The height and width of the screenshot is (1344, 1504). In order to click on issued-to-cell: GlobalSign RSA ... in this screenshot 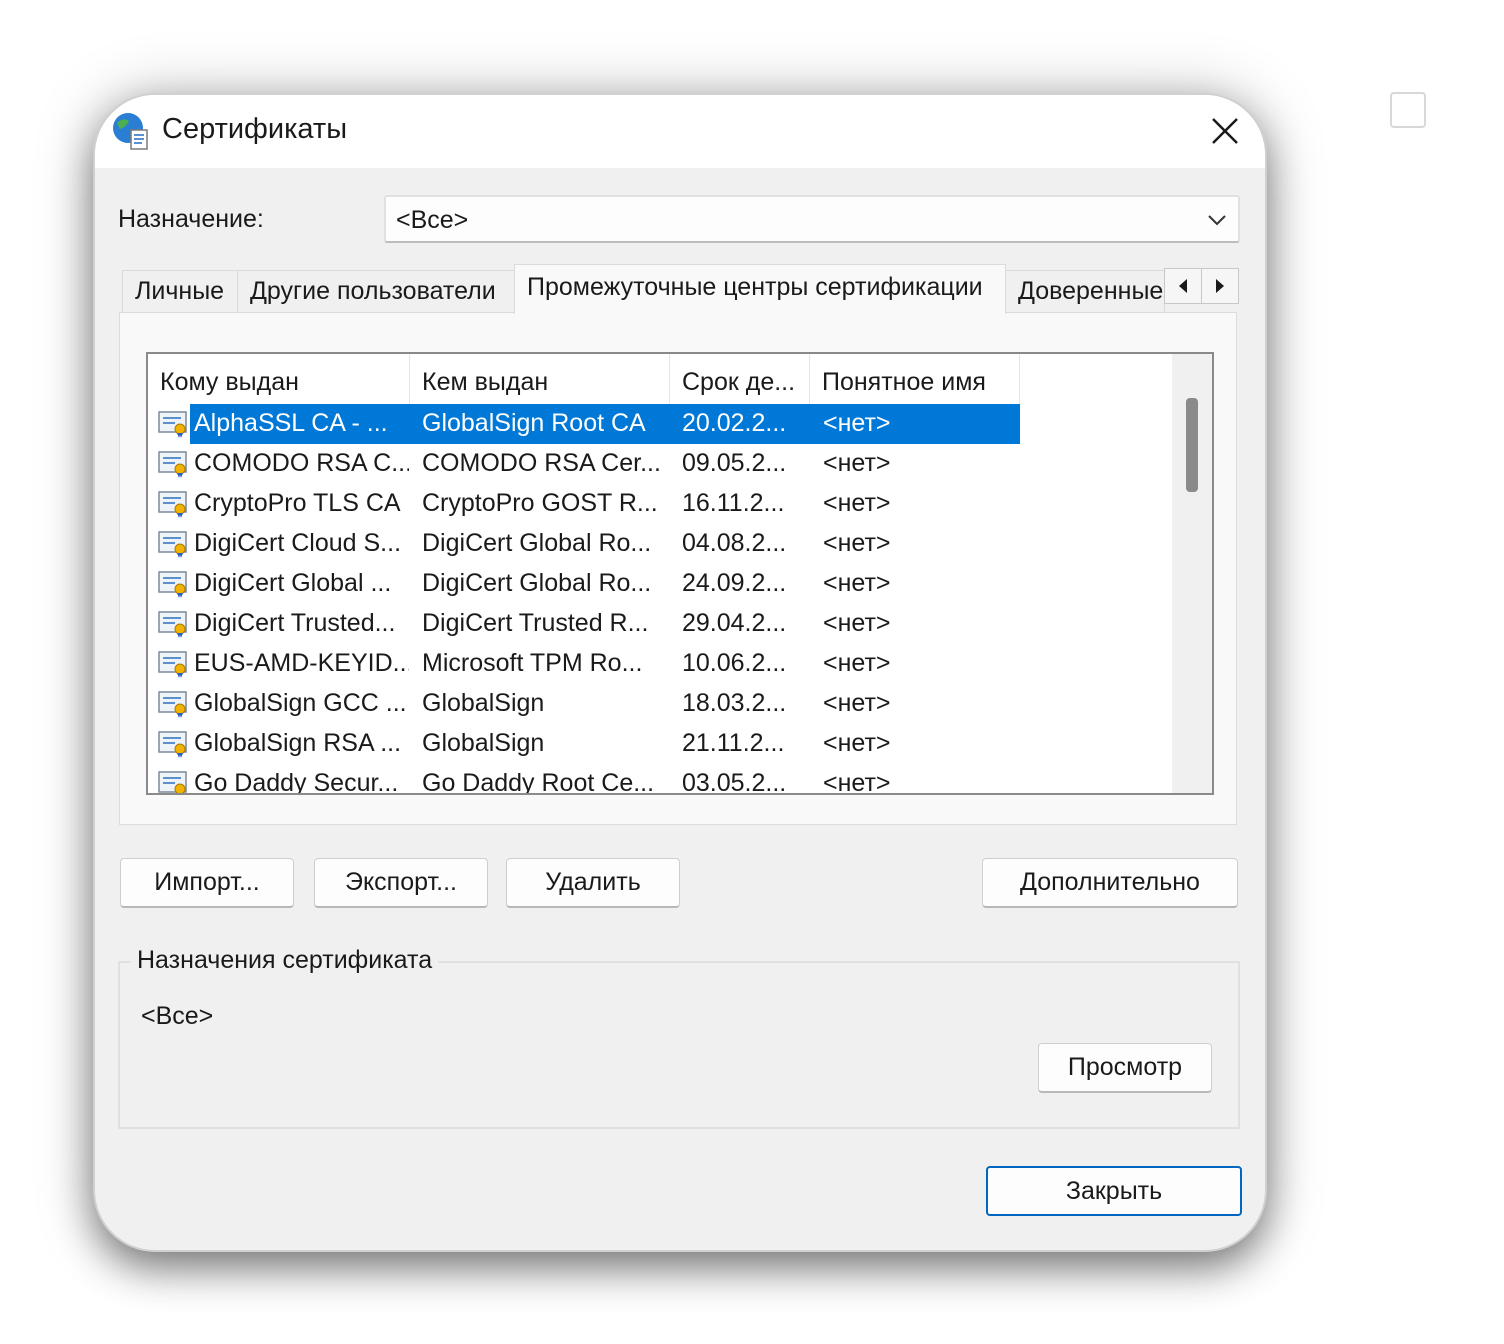, I will do `click(298, 743)`.